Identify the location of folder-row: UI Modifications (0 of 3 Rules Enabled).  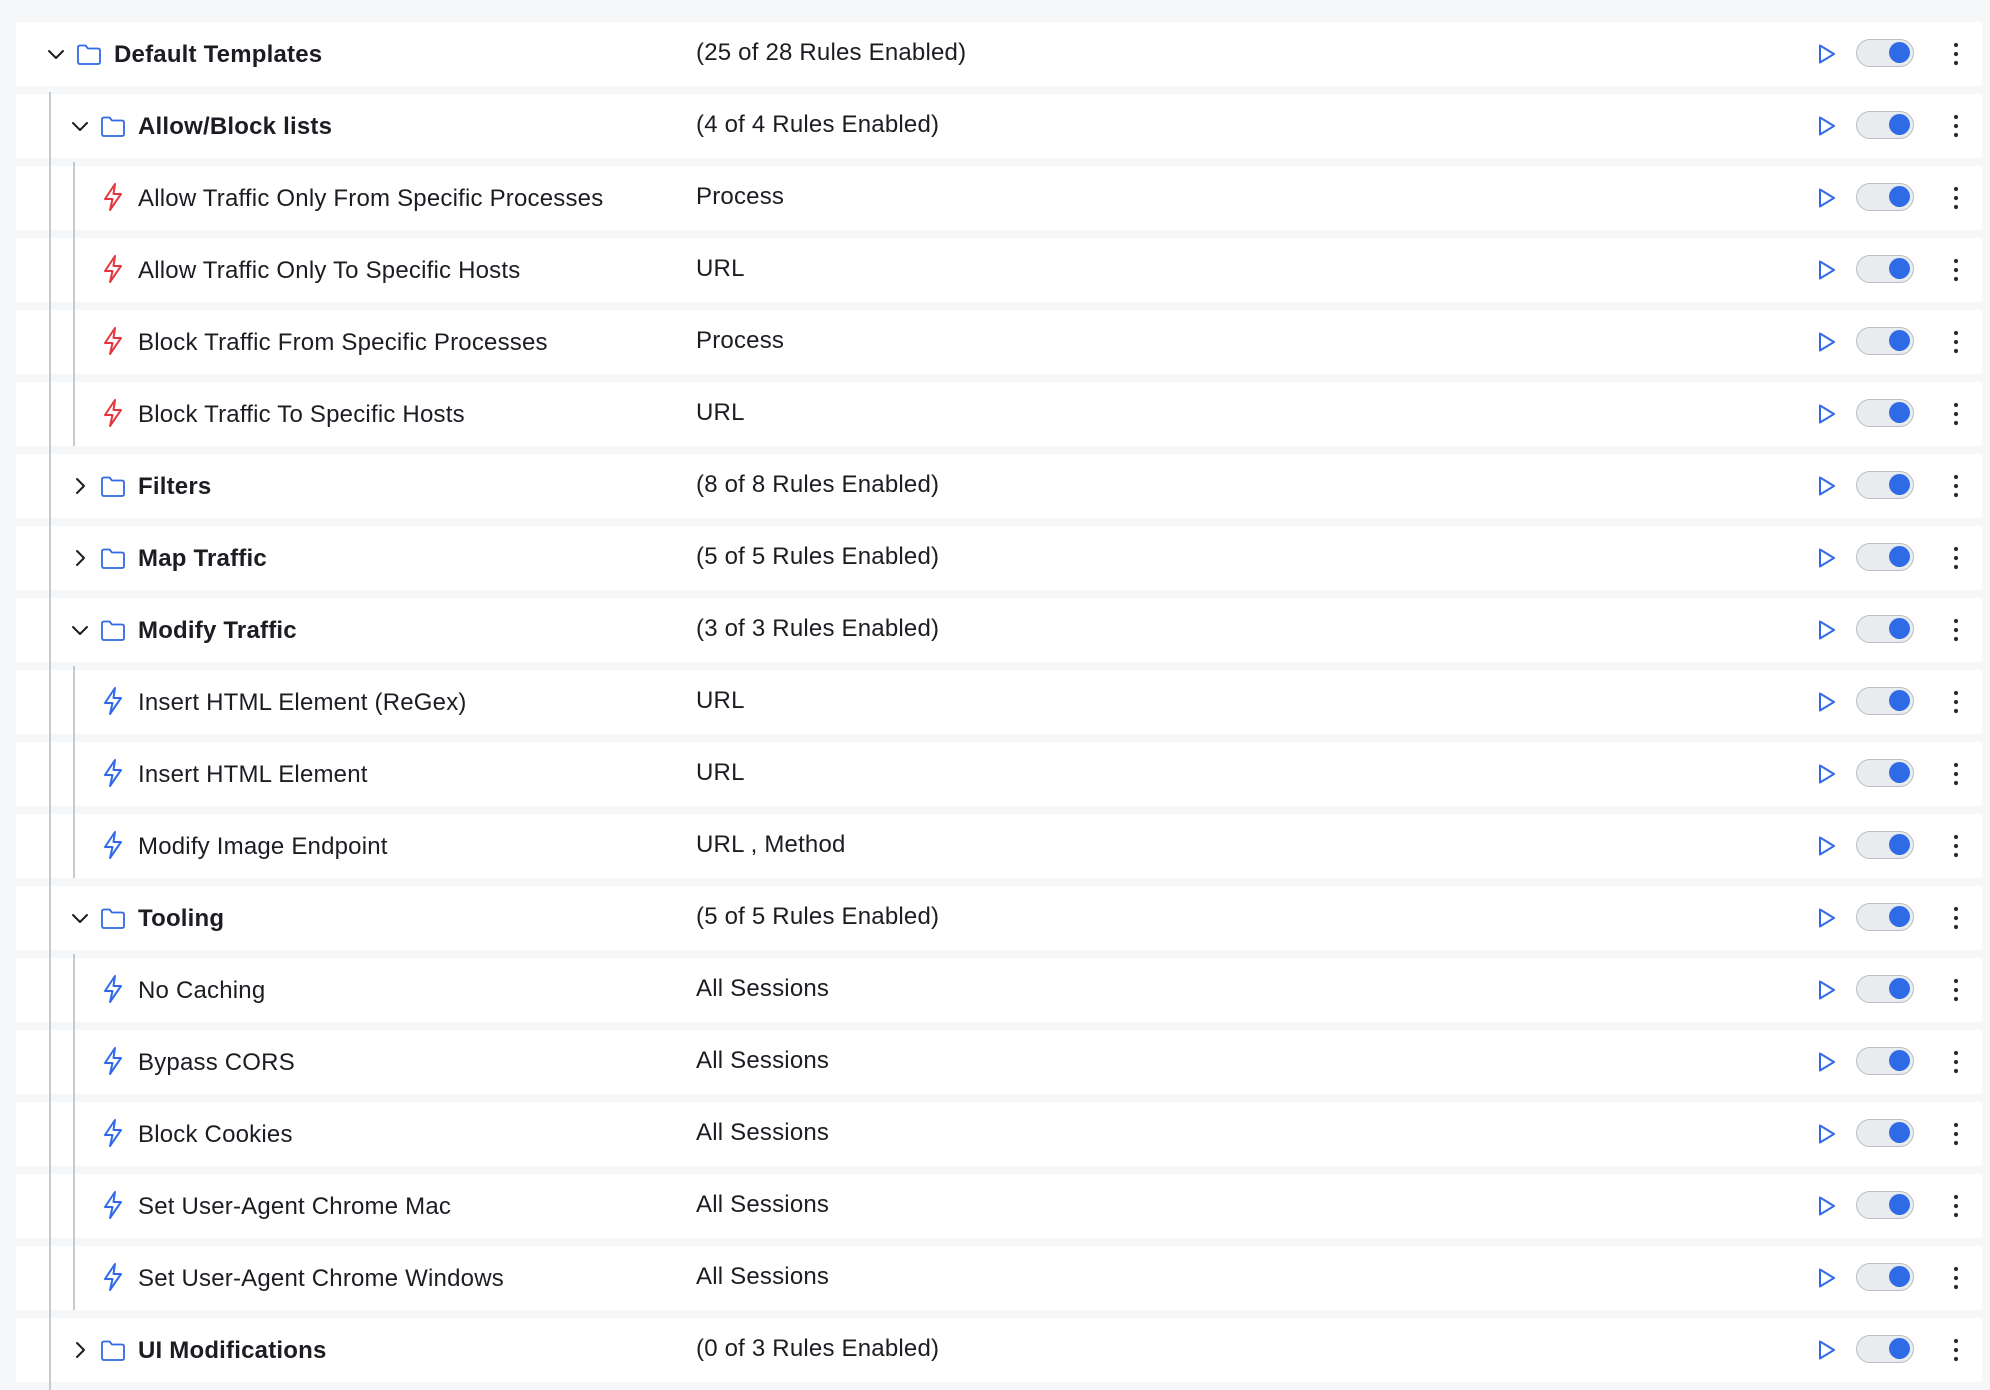
(999, 1350).